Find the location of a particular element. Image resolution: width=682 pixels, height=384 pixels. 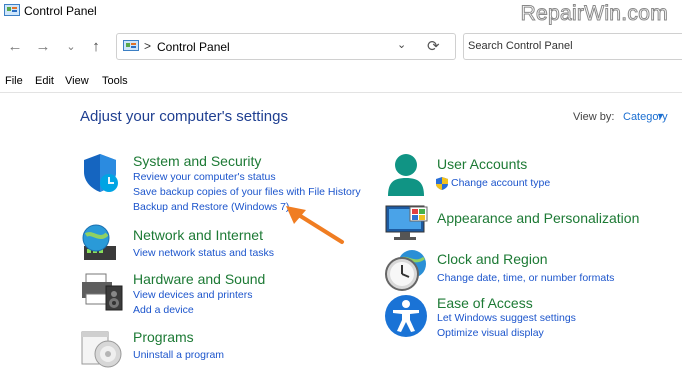

back-button: ← is located at coordinates (15, 47).